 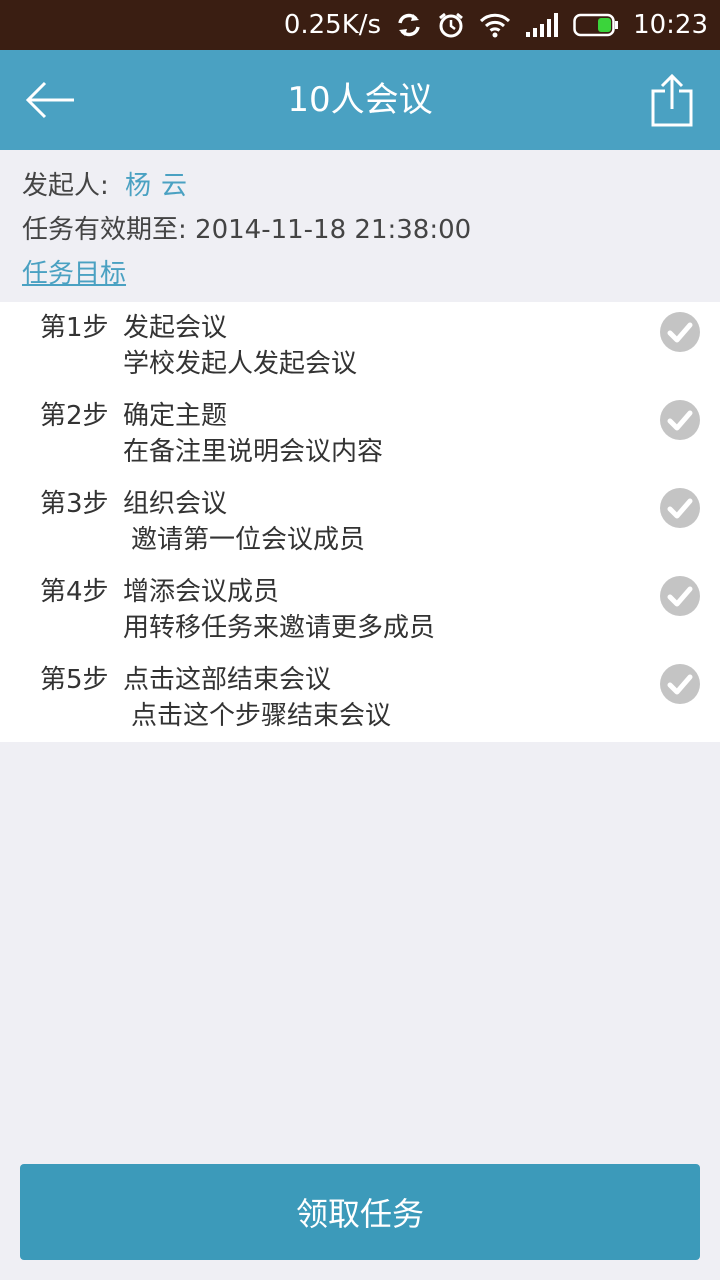 What do you see at coordinates (360, 698) in the screenshot?
I see `step-item: 第5步 点击这部结束会议 点击这个步骤结束会议` at bounding box center [360, 698].